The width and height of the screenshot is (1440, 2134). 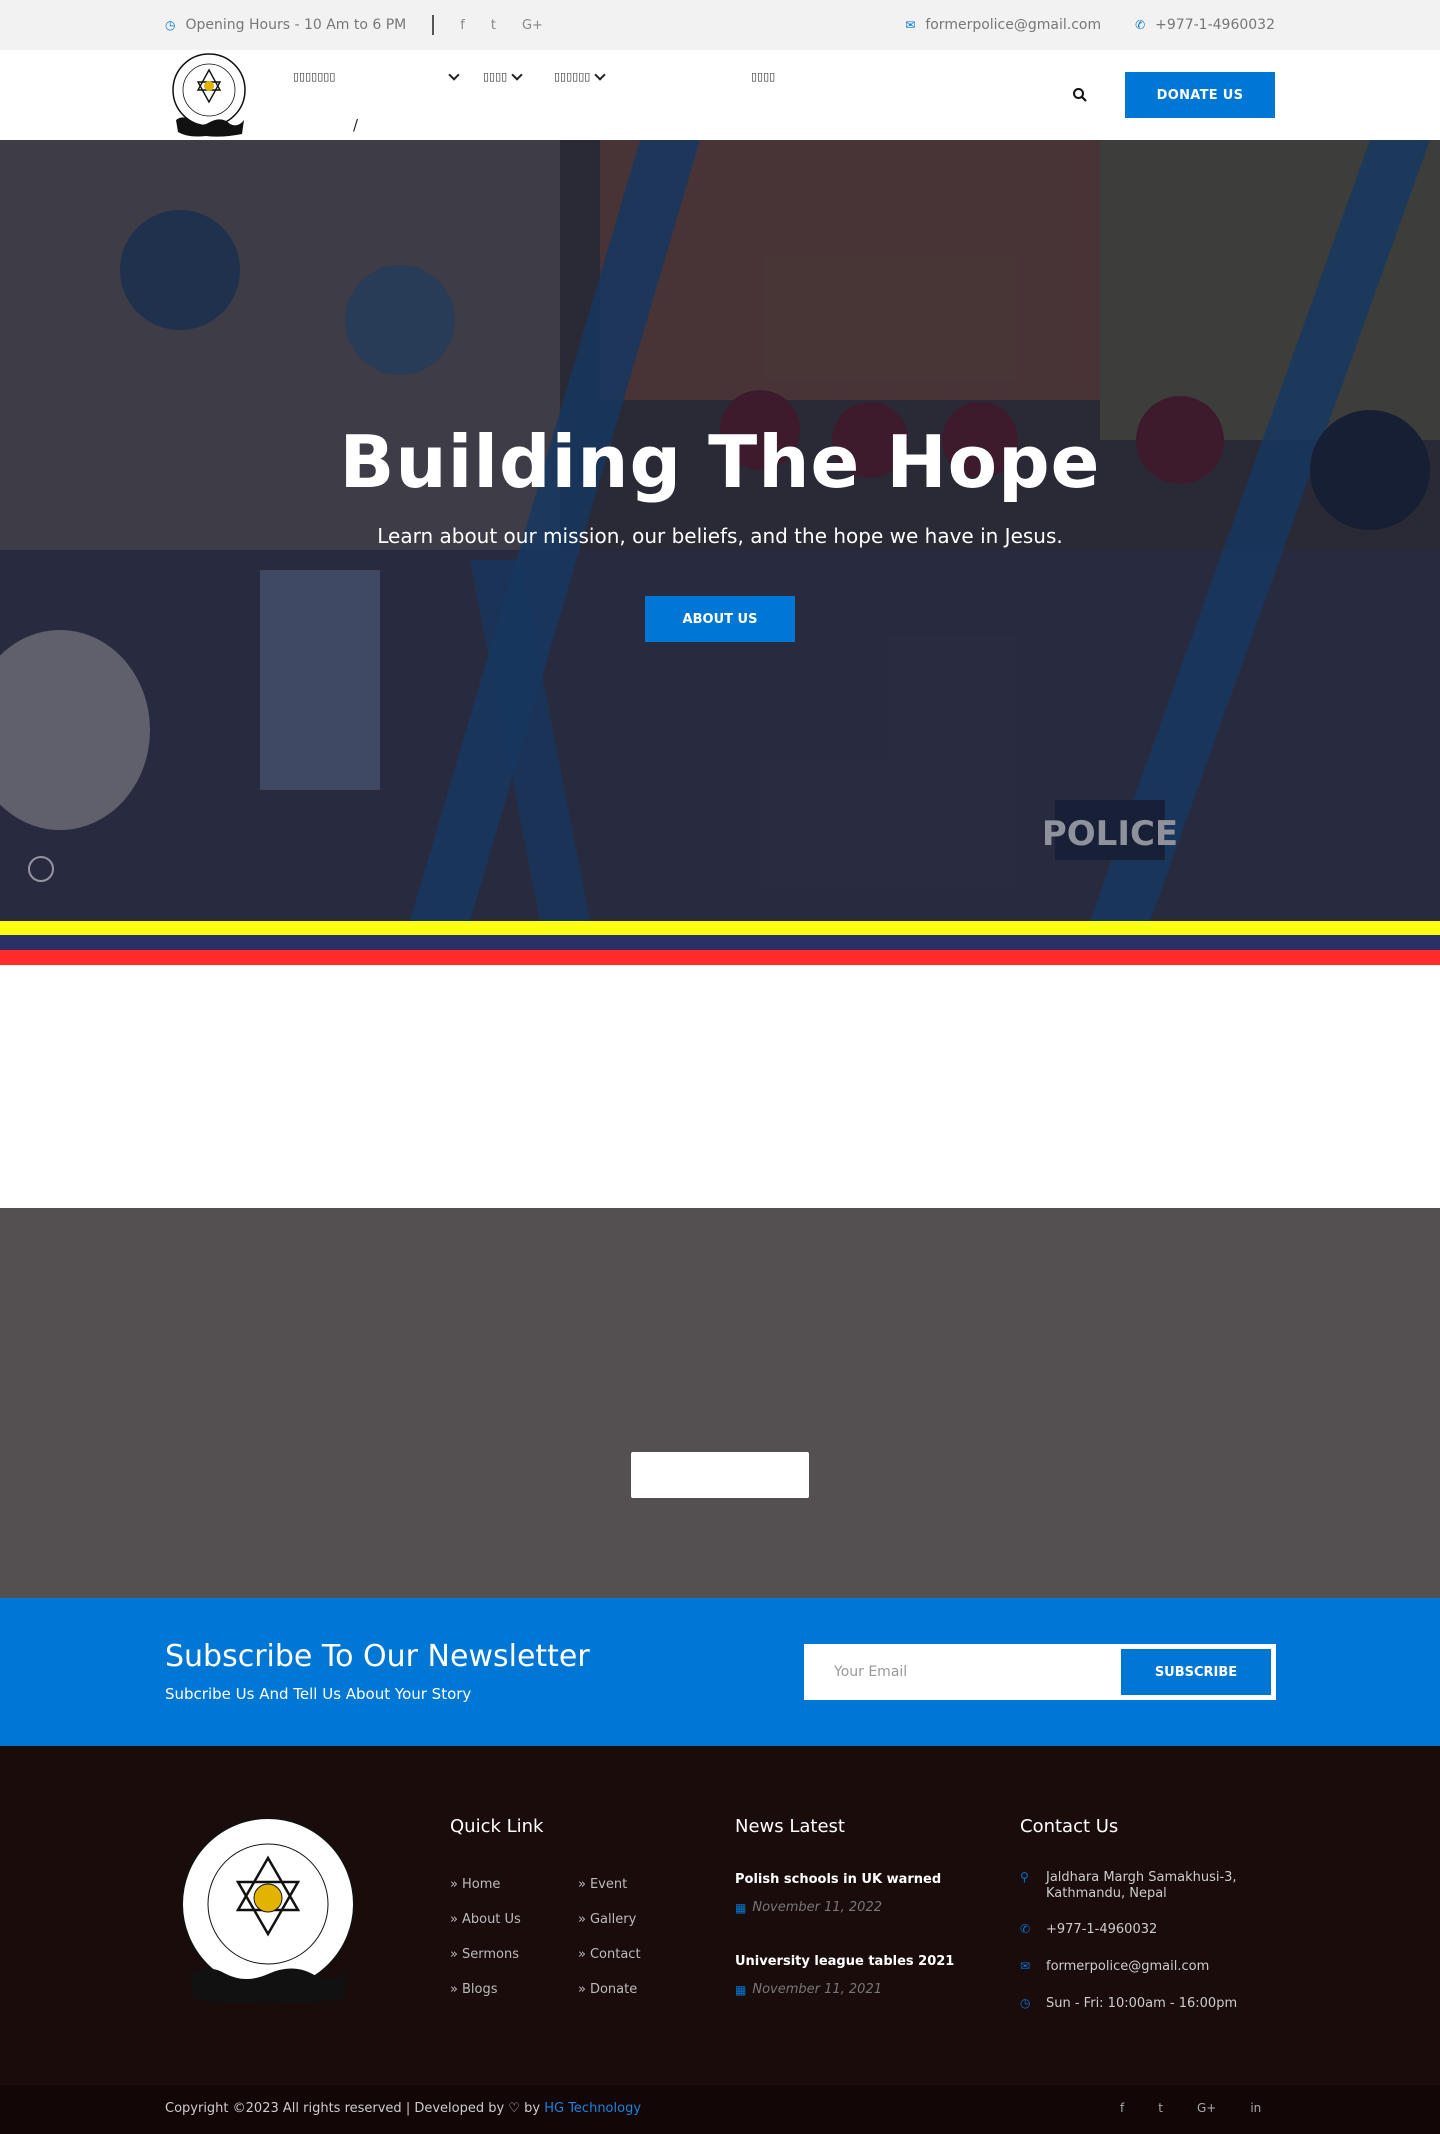 What do you see at coordinates (497, 1826) in the screenshot?
I see `quick-link-heading: Quick Link` at bounding box center [497, 1826].